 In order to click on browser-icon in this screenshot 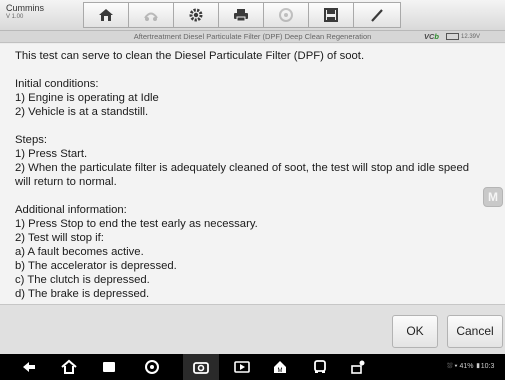, I will do `click(152, 367)`.